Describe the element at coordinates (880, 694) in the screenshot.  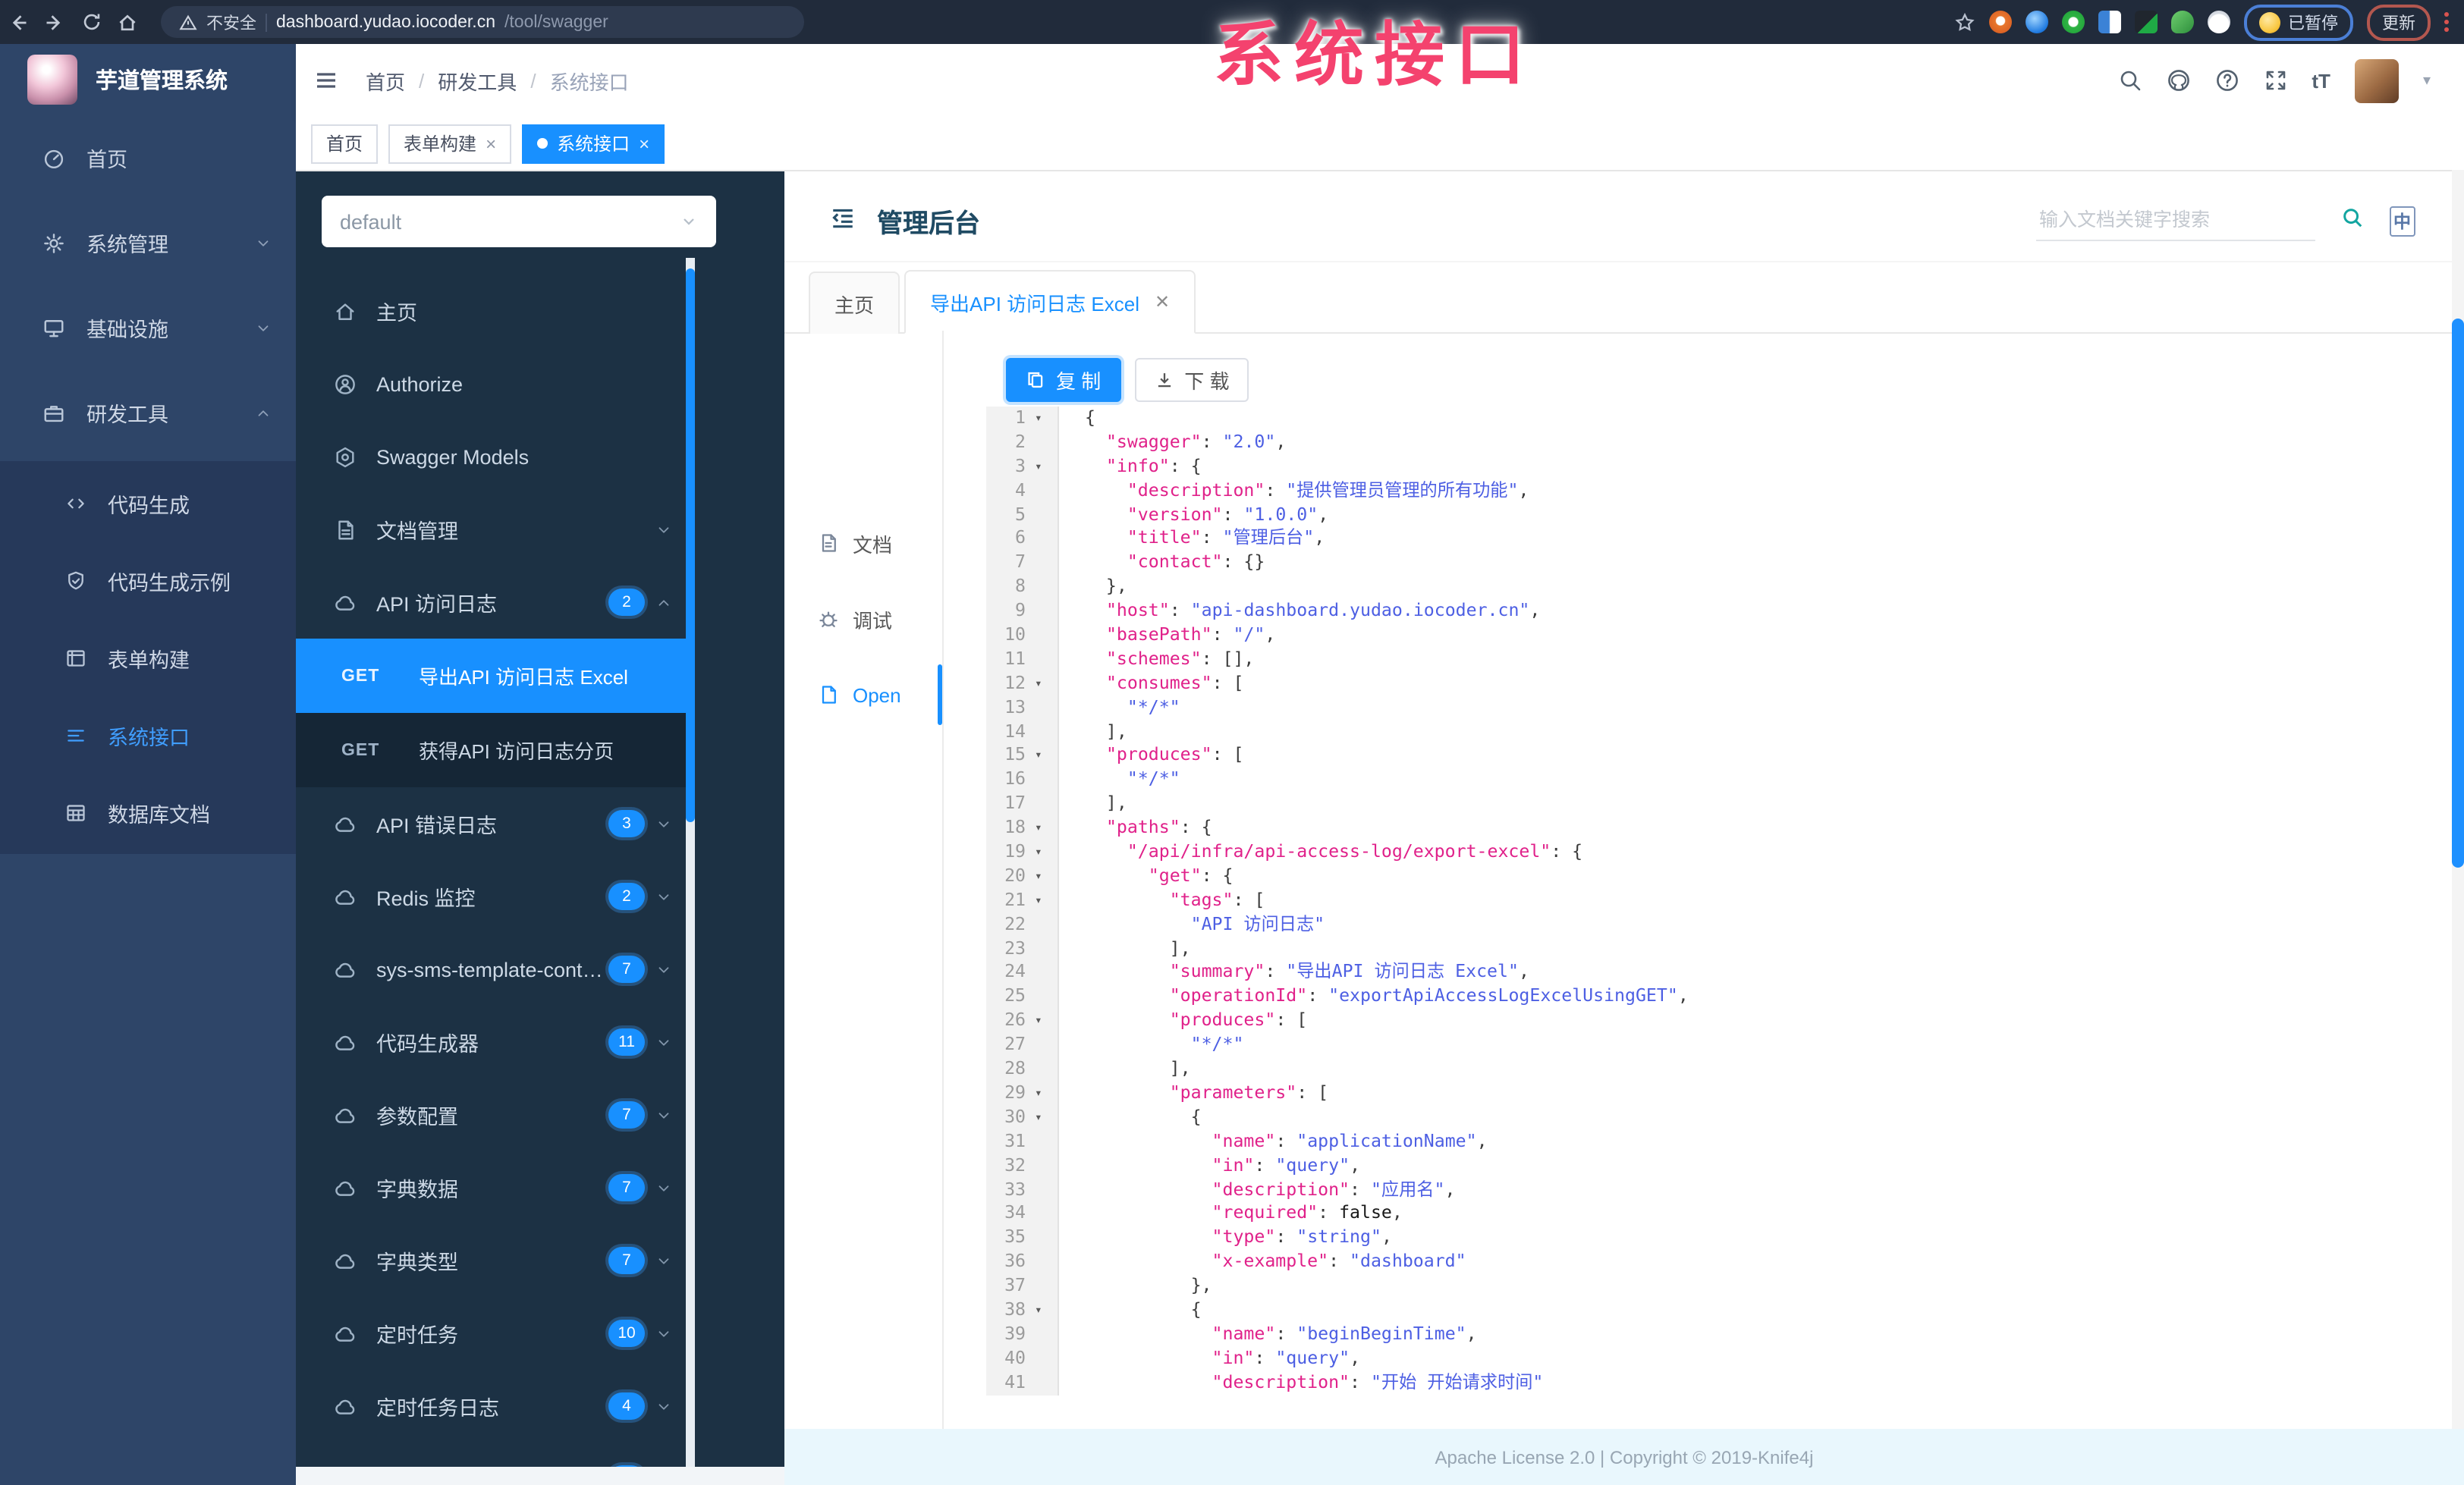
I see `doc-nav-Open: Open` at that location.